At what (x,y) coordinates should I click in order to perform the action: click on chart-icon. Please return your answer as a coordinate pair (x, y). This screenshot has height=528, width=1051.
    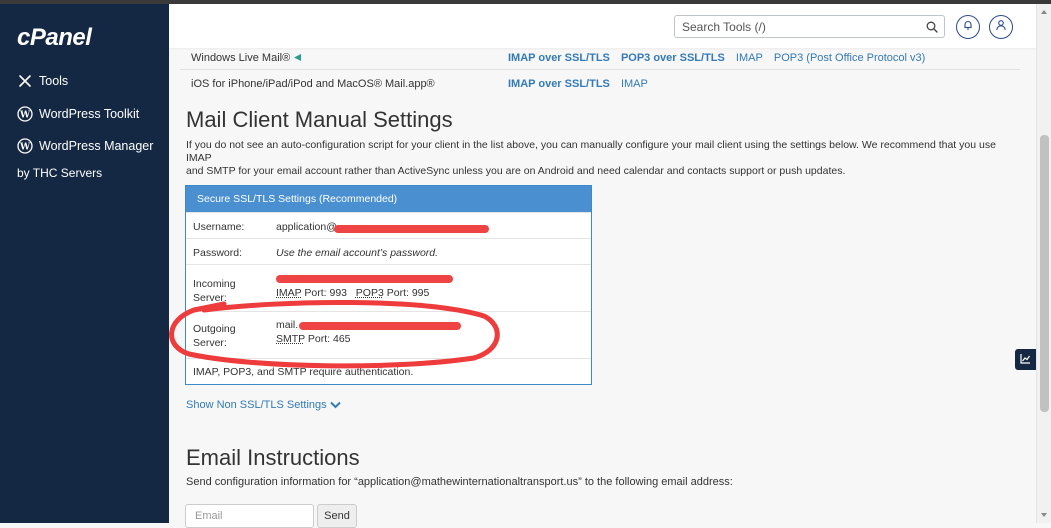
    Looking at the image, I should click on (1025, 360).